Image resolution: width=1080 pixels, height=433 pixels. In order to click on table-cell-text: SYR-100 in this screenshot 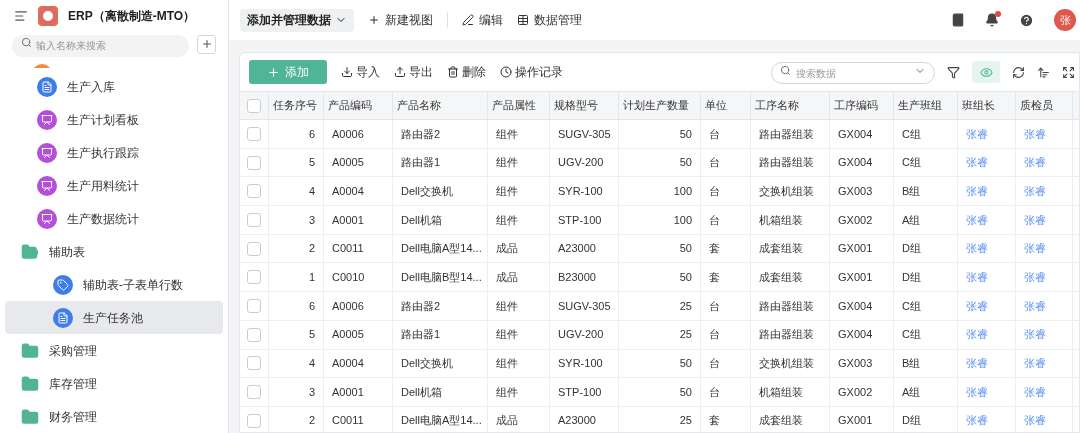, I will do `click(580, 191)`.